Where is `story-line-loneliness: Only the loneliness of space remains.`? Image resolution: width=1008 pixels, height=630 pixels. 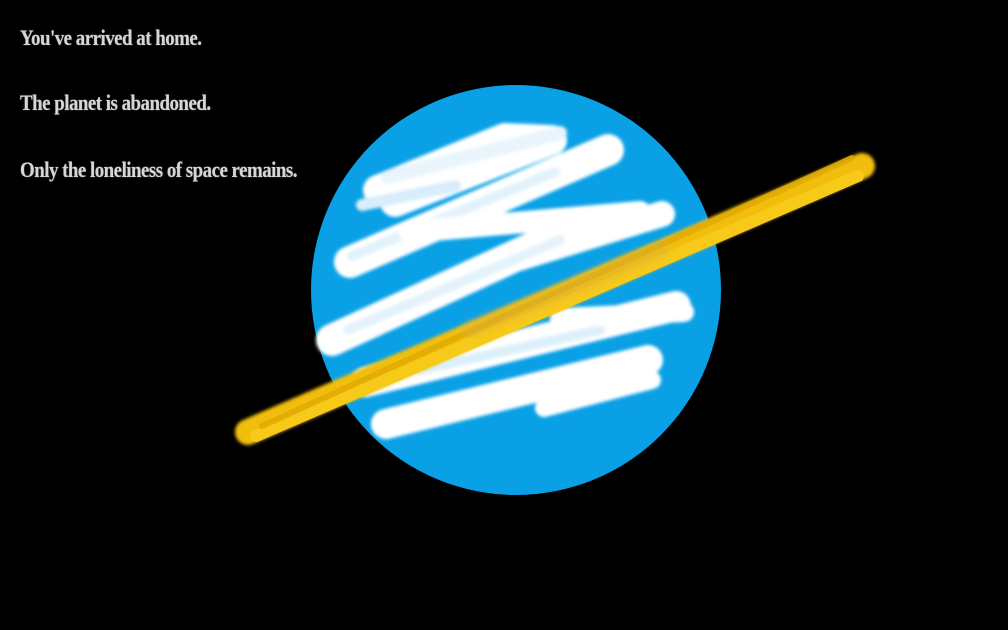 story-line-loneliness: Only the loneliness of space remains. is located at coordinates (159, 169).